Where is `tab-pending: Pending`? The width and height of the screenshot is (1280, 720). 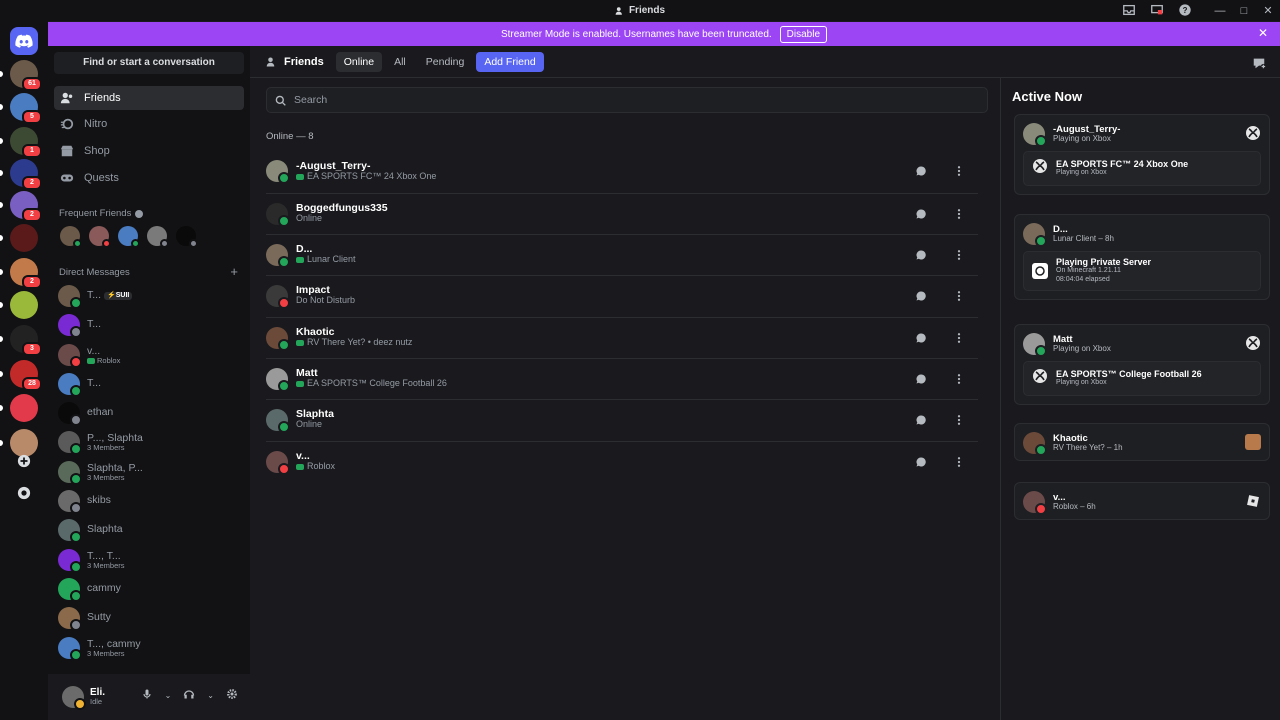
tab-pending: Pending is located at coordinates (445, 62).